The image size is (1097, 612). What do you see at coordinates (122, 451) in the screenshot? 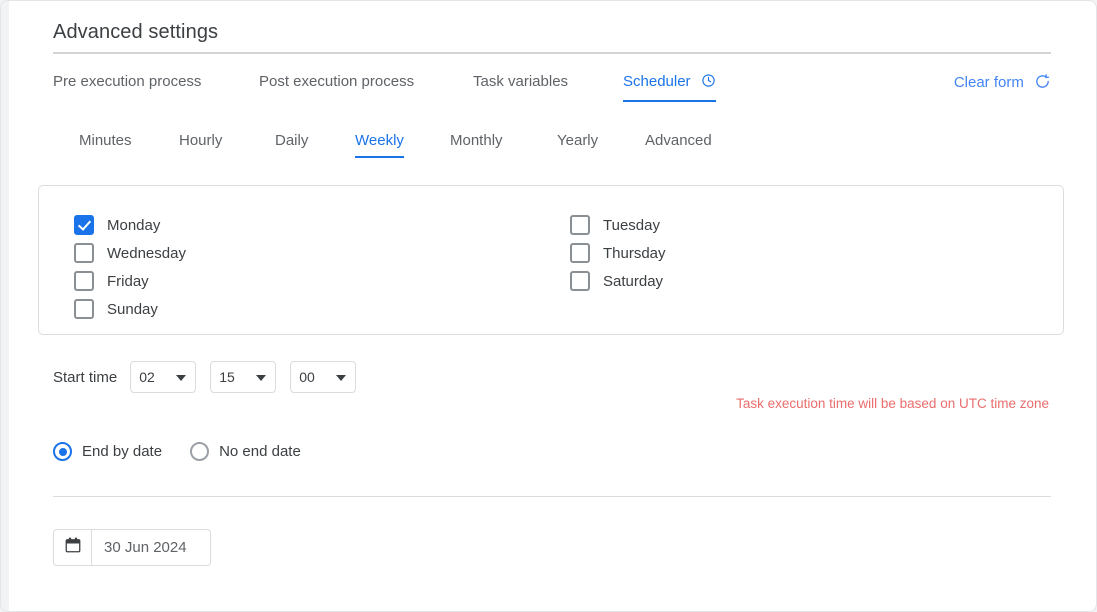
I see `radio-label: End by date` at bounding box center [122, 451].